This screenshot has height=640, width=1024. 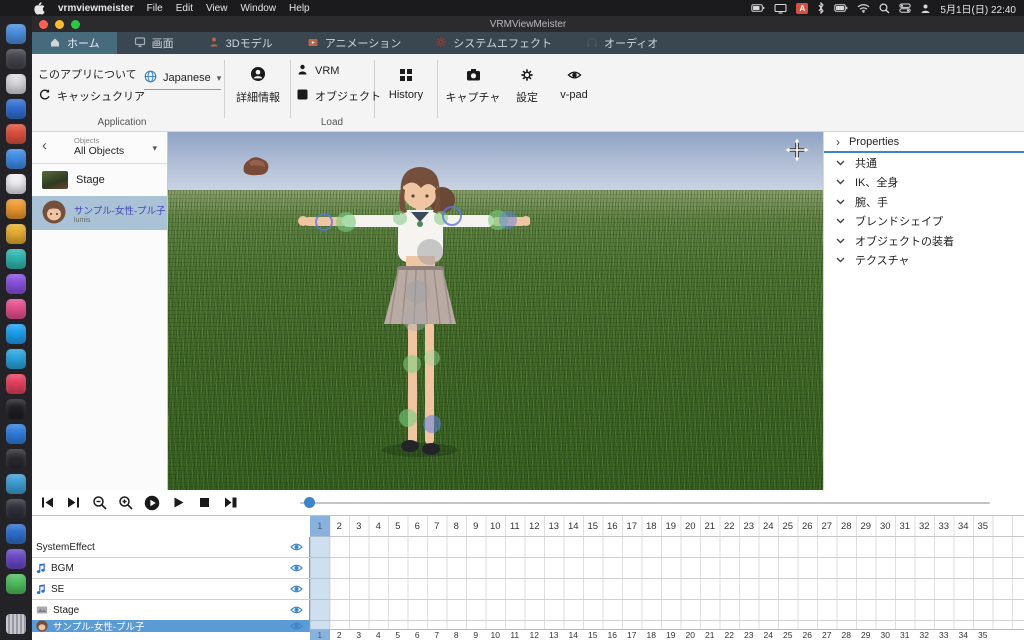 I want to click on tab-animation: アニメーション, so click(x=354, y=43).